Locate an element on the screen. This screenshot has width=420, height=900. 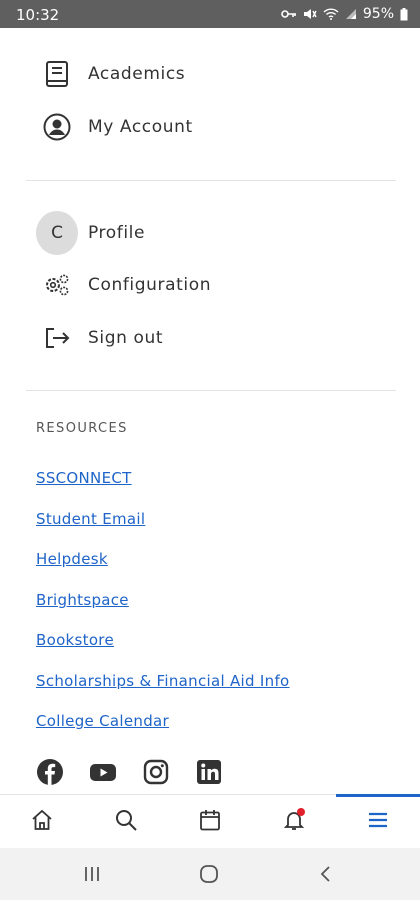
battery-percent: 95% is located at coordinates (378, 14).